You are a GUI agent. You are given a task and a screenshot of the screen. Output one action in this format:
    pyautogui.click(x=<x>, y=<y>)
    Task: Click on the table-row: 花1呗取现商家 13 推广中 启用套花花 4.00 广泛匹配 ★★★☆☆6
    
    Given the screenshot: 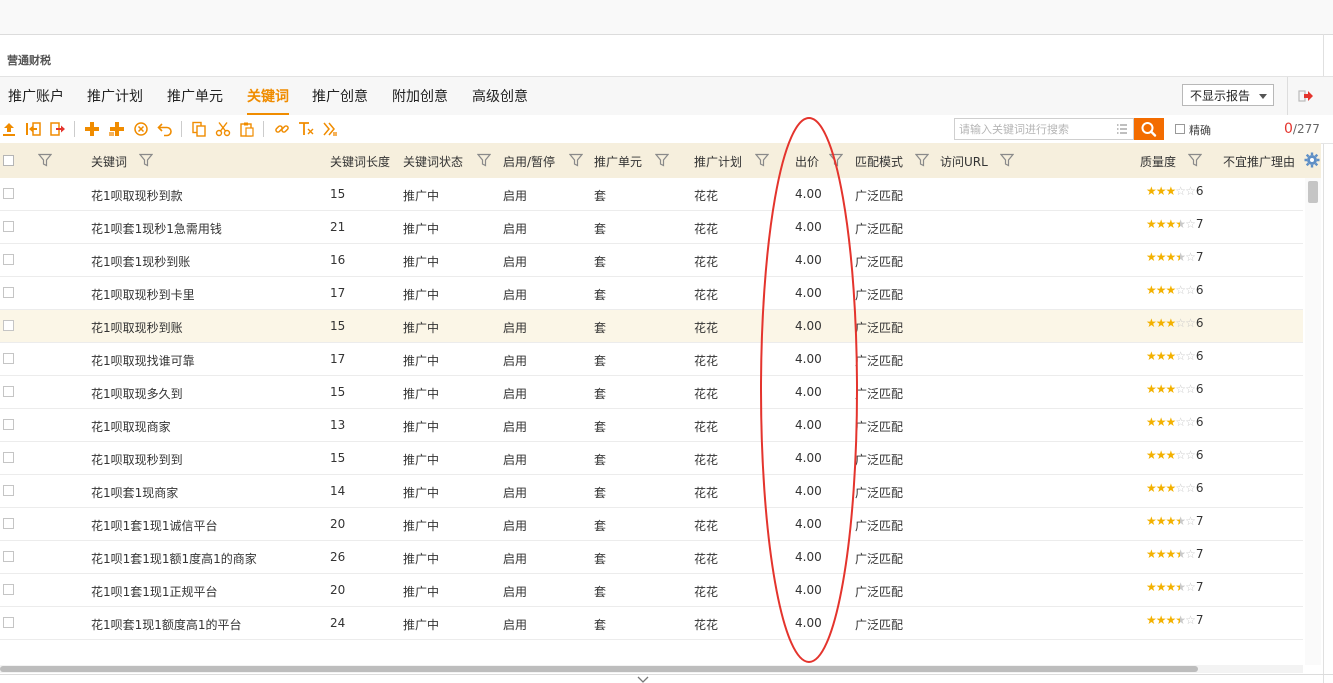 What is the action you would take?
    pyautogui.click(x=651, y=425)
    